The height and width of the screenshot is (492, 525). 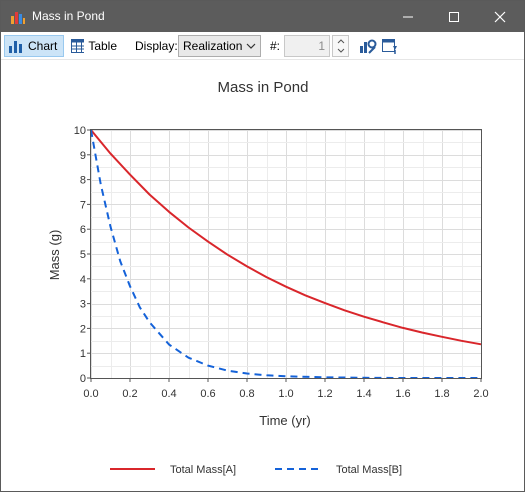 What do you see at coordinates (324, 394) in the screenshot?
I see `x-tick-label: 1.2` at bounding box center [324, 394].